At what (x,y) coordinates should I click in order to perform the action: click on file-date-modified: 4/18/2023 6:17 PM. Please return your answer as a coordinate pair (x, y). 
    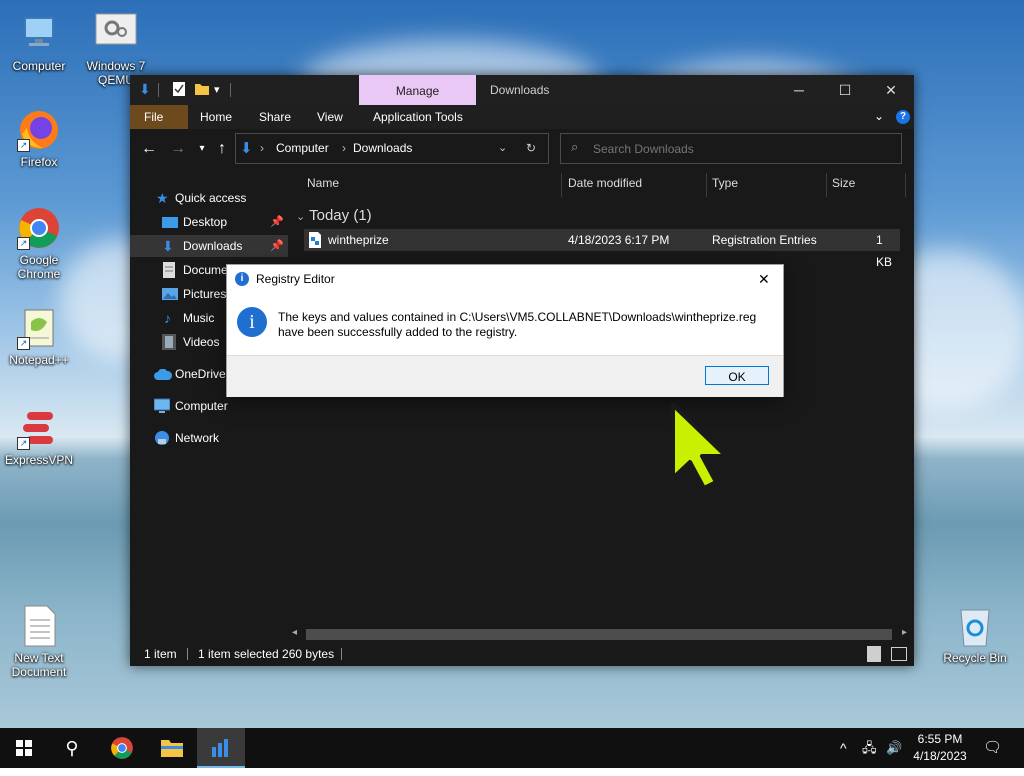
    Looking at the image, I should click on (619, 240).